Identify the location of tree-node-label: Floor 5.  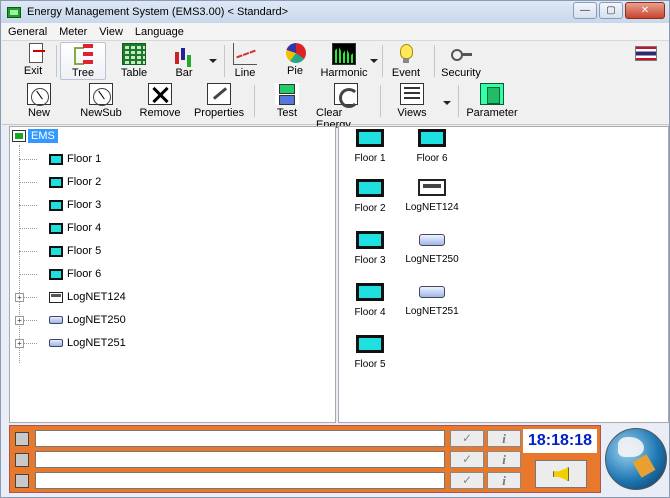
(84, 251).